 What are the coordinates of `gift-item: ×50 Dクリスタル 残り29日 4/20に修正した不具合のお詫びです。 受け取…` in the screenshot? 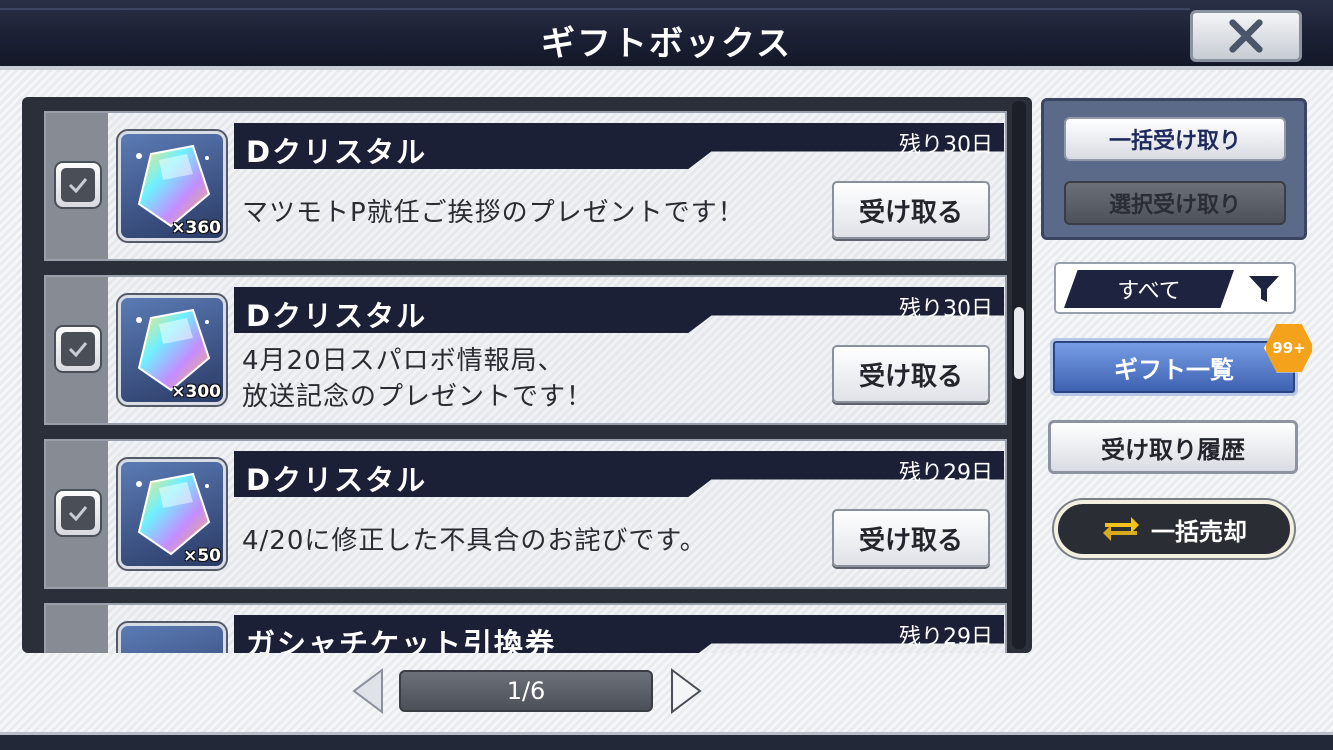 It's located at (525, 514).